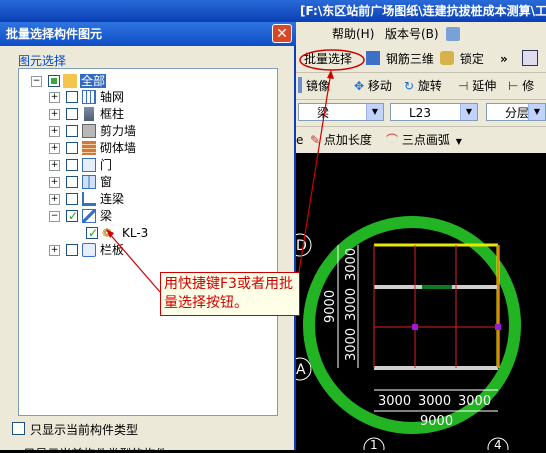 The height and width of the screenshot is (453, 546). I want to click on highlight-ellipse, so click(332, 60).